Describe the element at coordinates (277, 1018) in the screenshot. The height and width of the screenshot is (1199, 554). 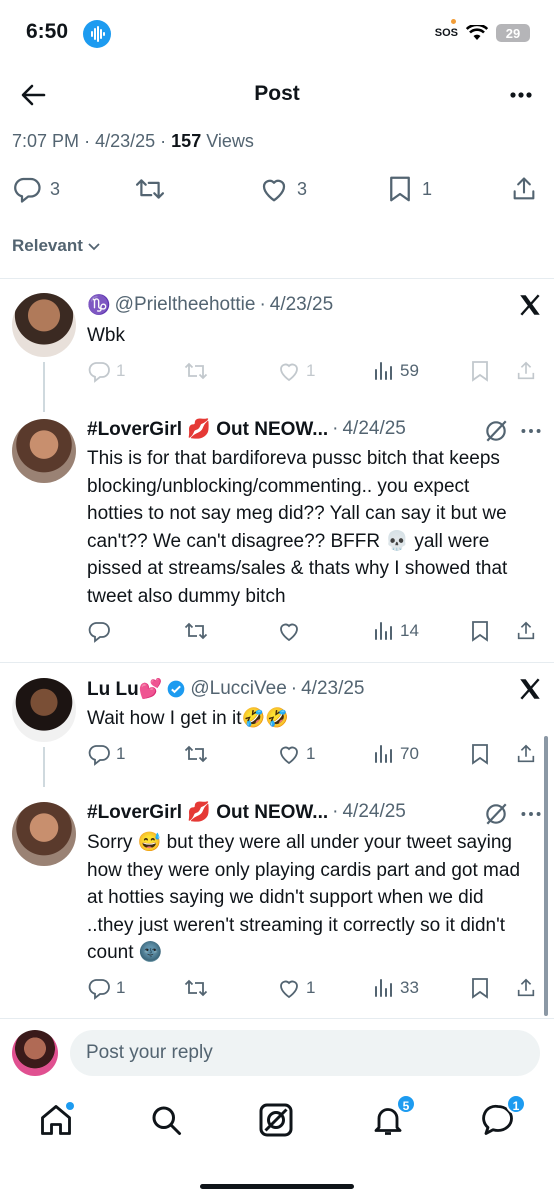
I see `divider` at that location.